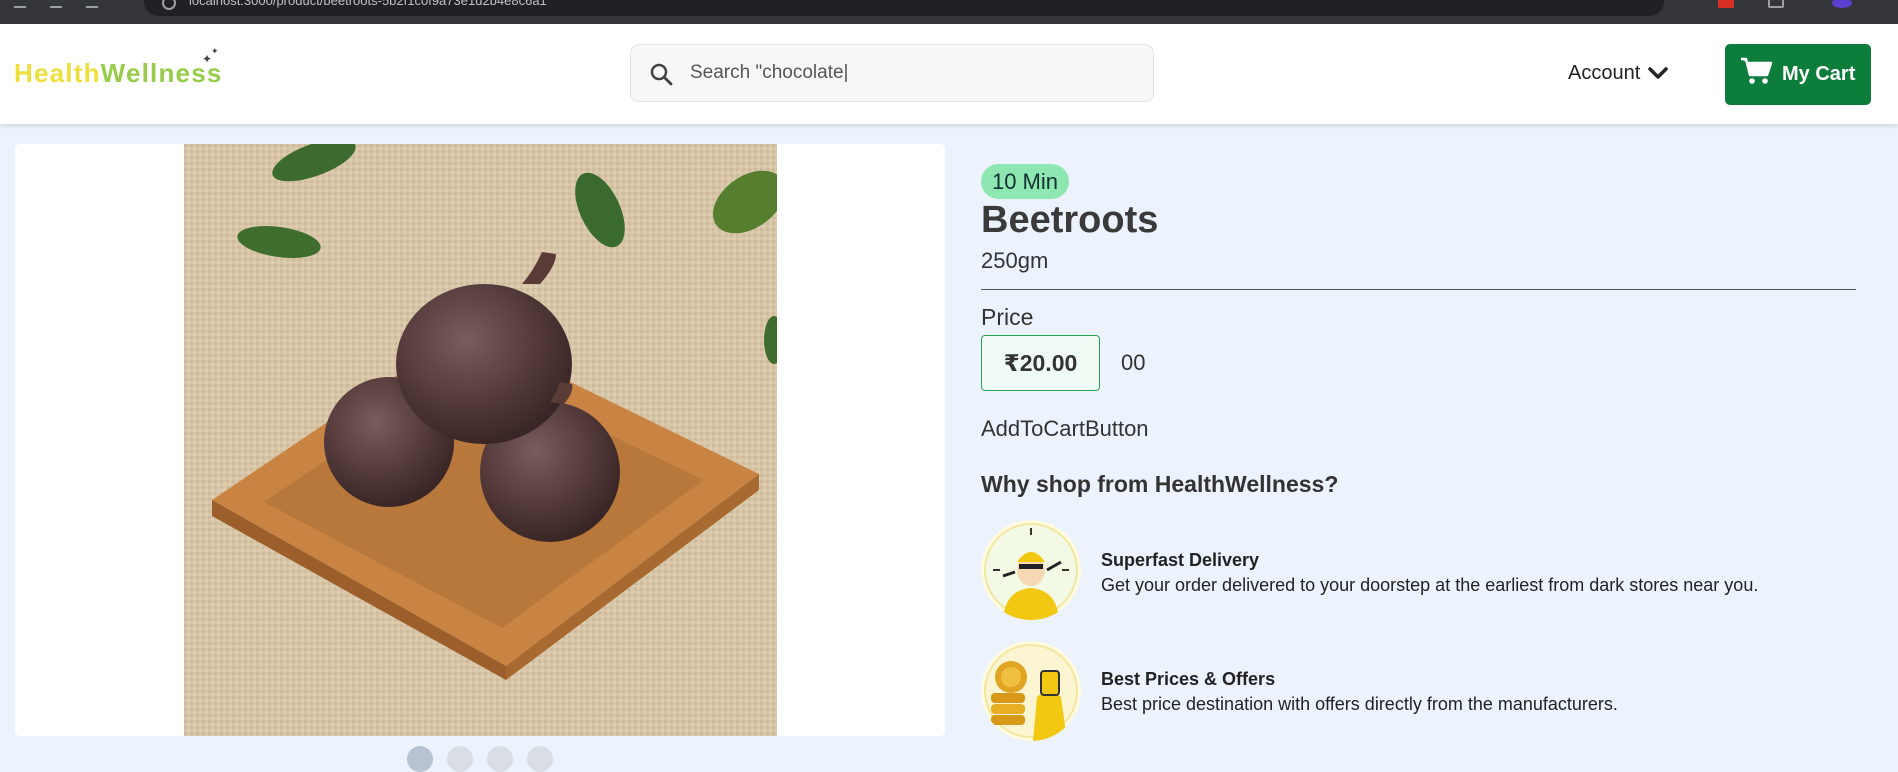  Describe the element at coordinates (1180, 560) in the screenshot. I see `feature-title: Superfast Delivery` at that location.